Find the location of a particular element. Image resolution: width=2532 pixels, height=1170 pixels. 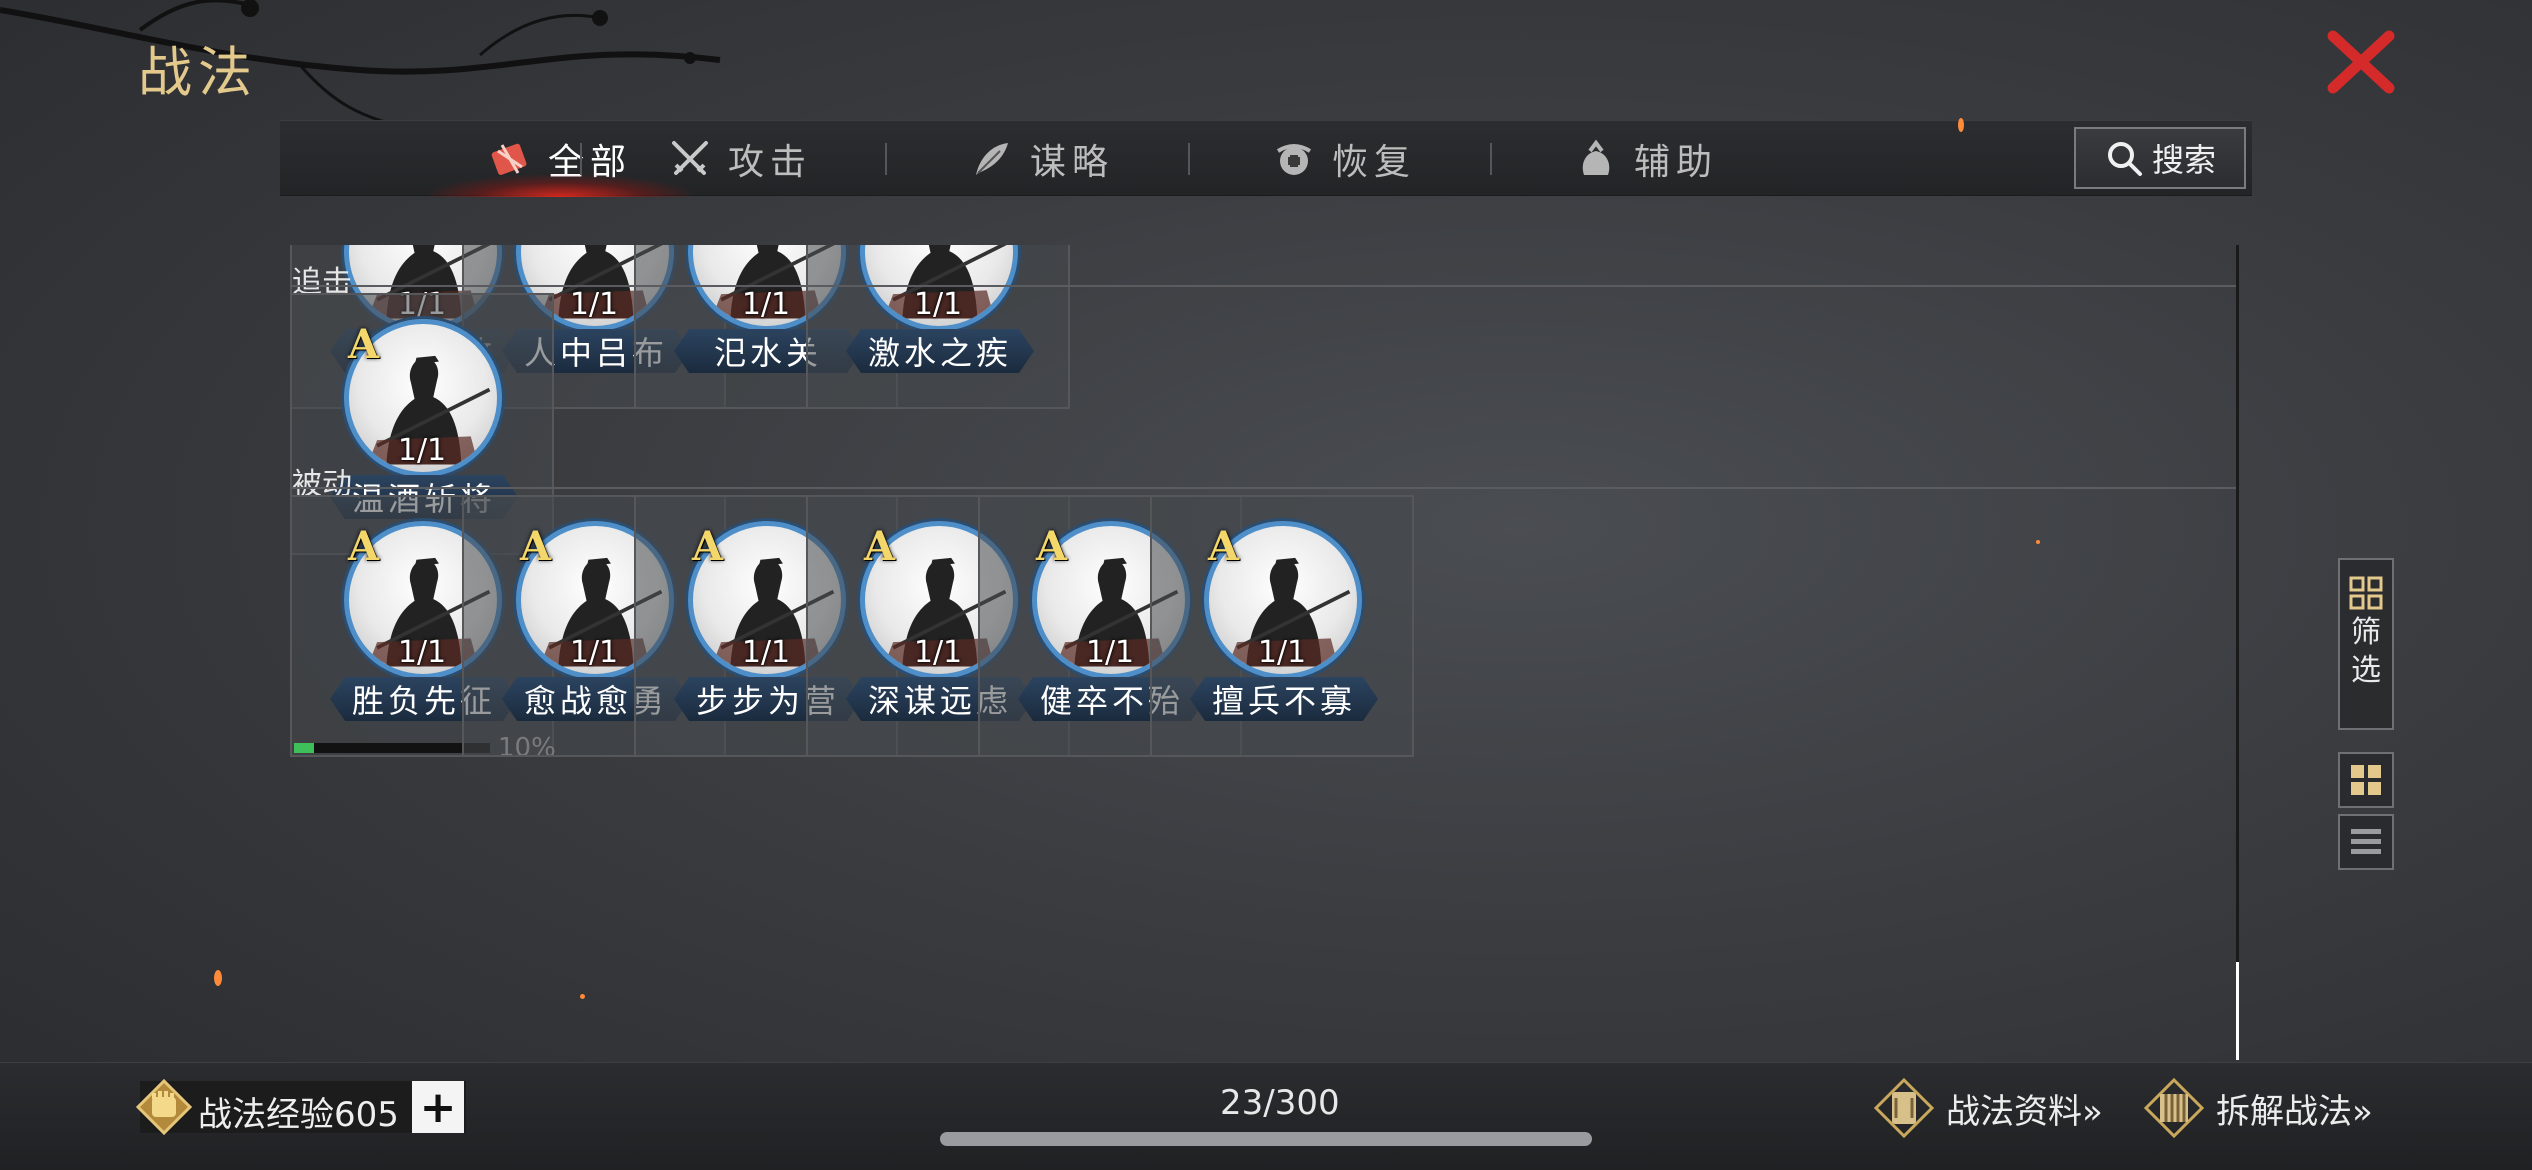

category-tab-bar: 全部 攻击 谋略 恢复 辅助 搜索 is located at coordinates (1266, 158).